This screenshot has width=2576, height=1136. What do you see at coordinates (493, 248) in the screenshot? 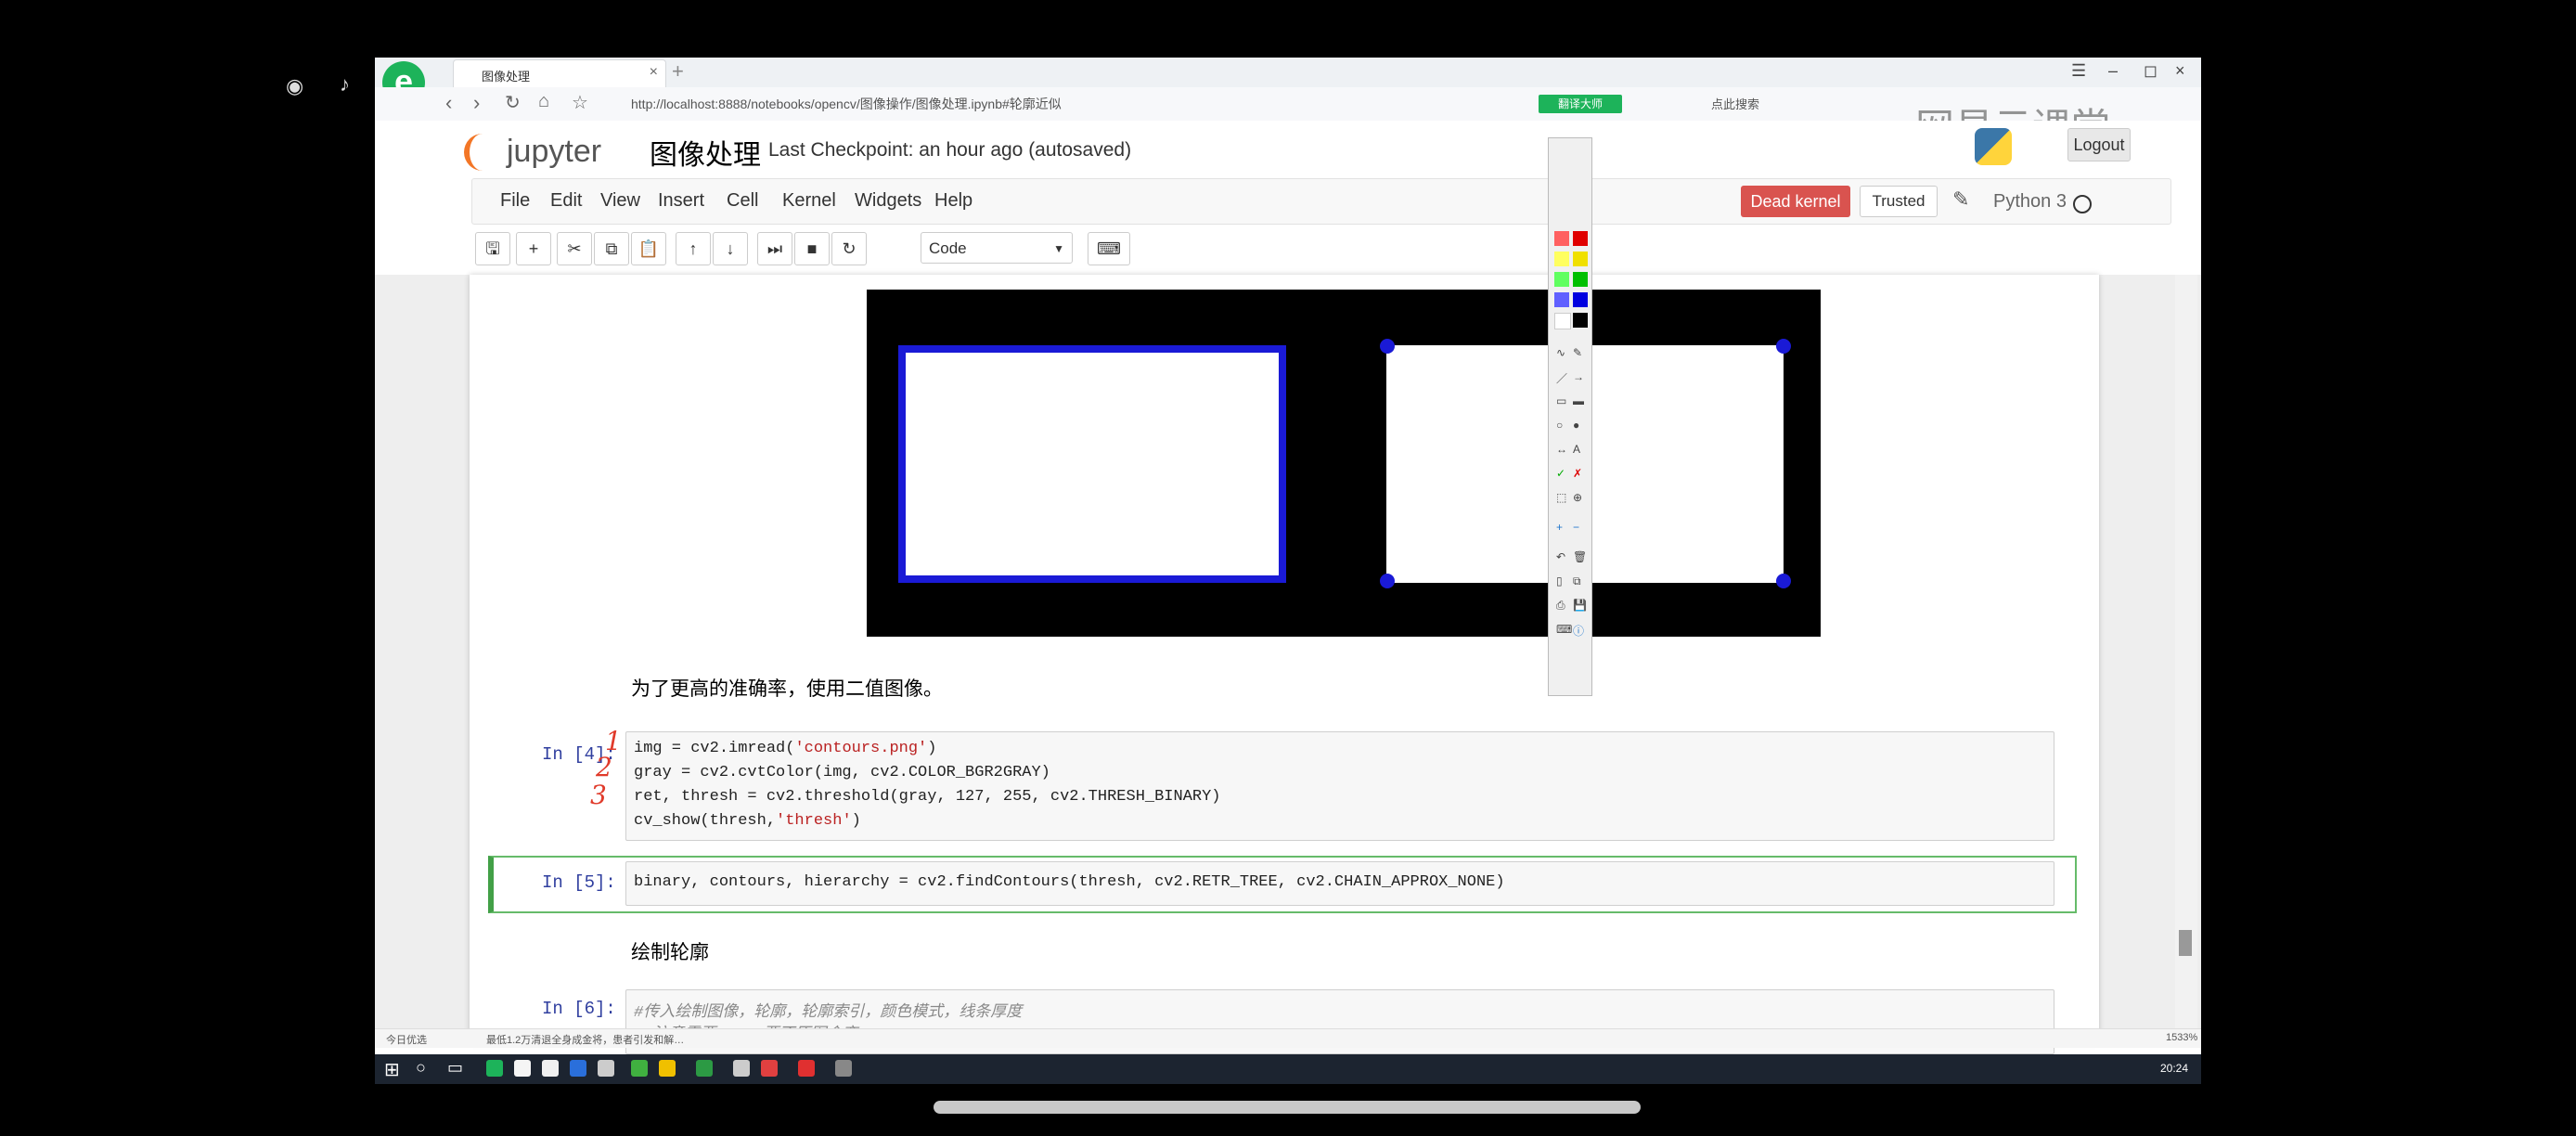
I see `save-icon: 🖫` at bounding box center [493, 248].